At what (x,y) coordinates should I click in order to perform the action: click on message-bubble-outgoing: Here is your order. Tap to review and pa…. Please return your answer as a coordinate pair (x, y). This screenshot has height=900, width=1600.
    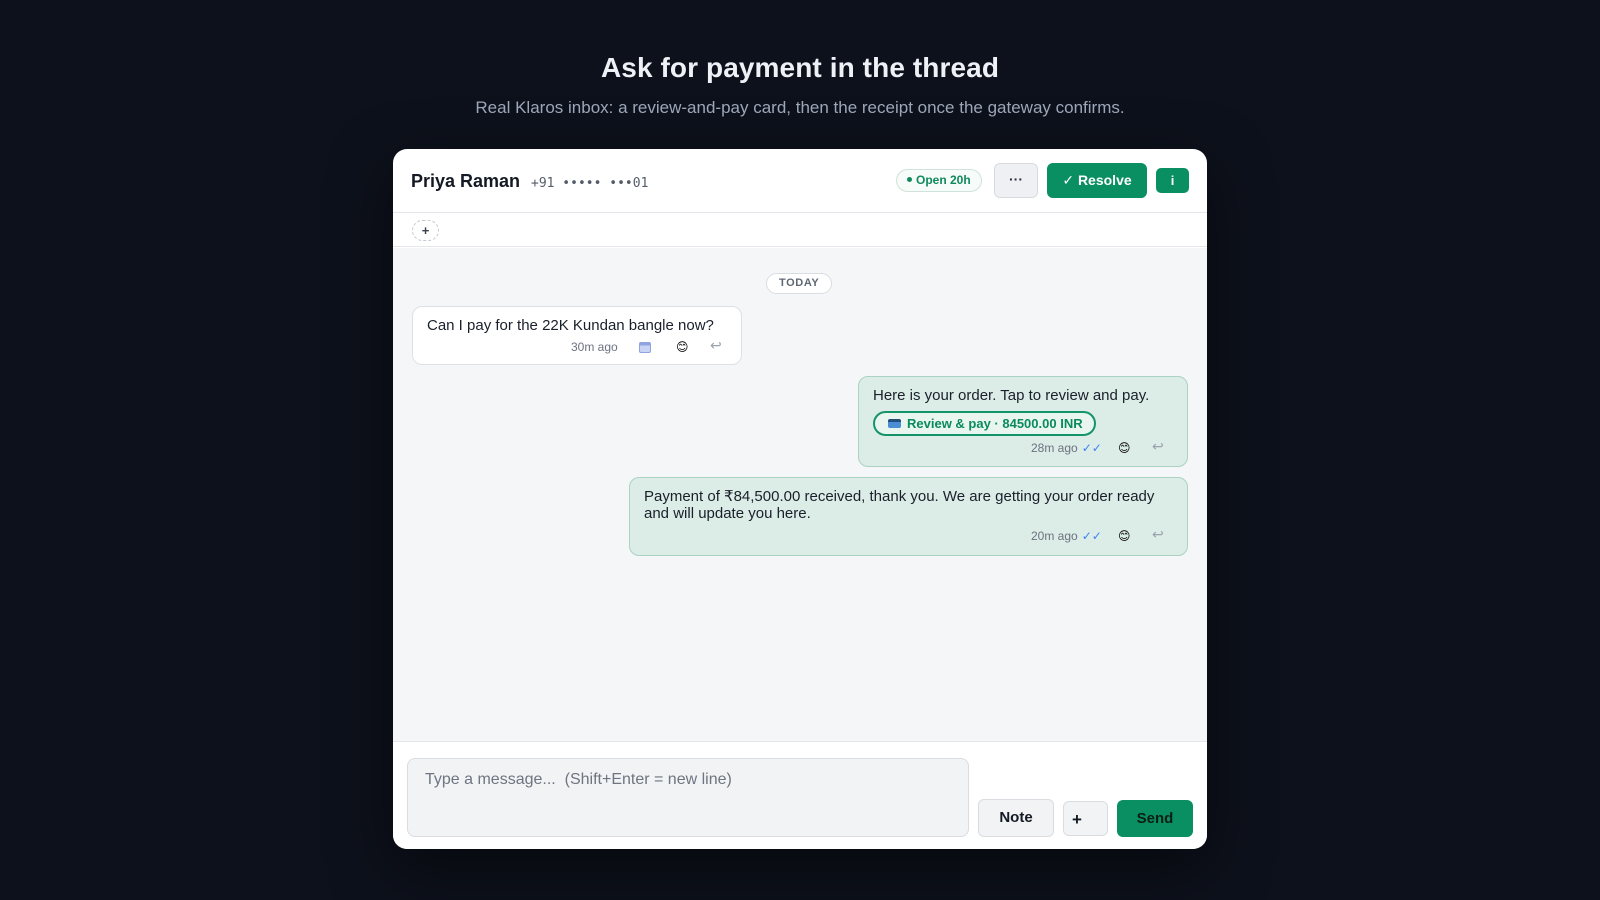
    Looking at the image, I should click on (1023, 421).